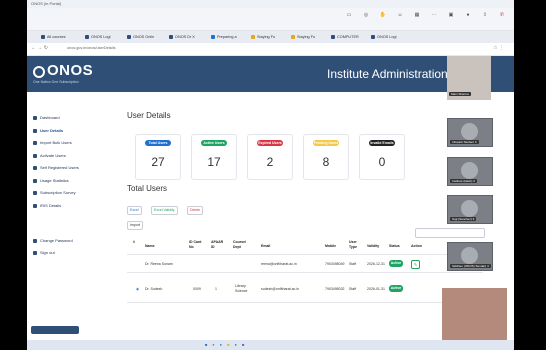  Describe the element at coordinates (383, 18) in the screenshot. I see `raise-hand-icon: ✋` at that location.